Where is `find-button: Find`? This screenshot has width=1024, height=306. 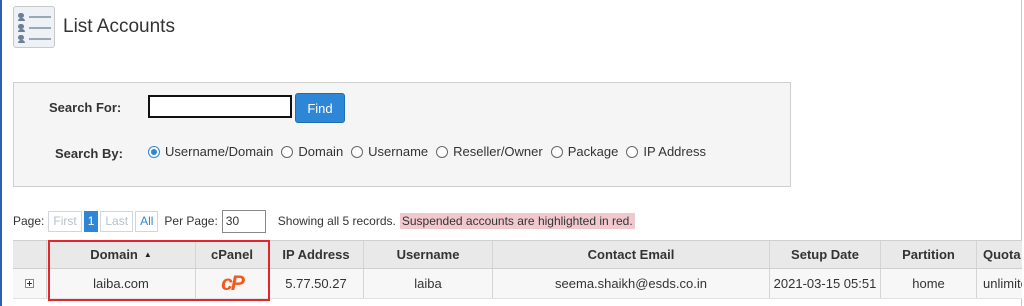
find-button: Find is located at coordinates (320, 108).